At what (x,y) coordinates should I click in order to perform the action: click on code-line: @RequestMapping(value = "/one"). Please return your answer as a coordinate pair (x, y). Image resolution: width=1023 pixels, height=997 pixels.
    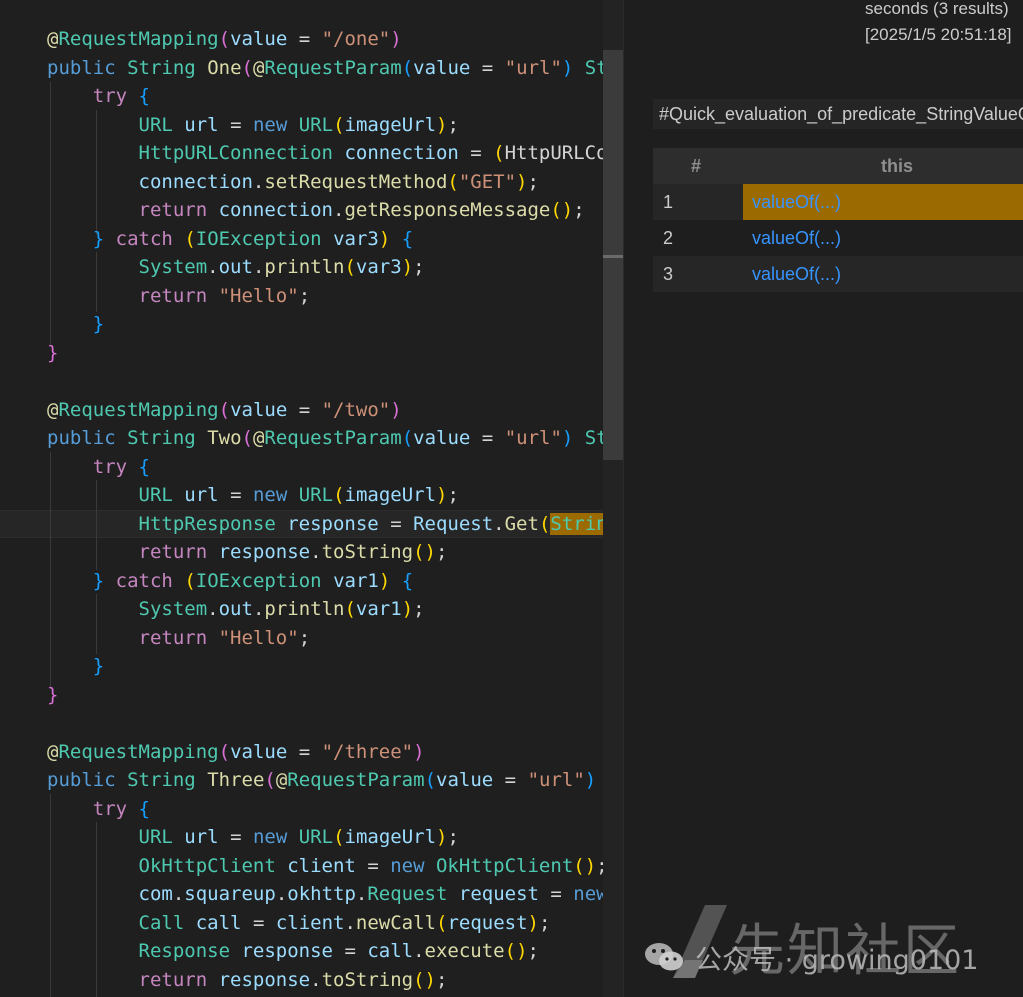
    Looking at the image, I should click on (224, 39).